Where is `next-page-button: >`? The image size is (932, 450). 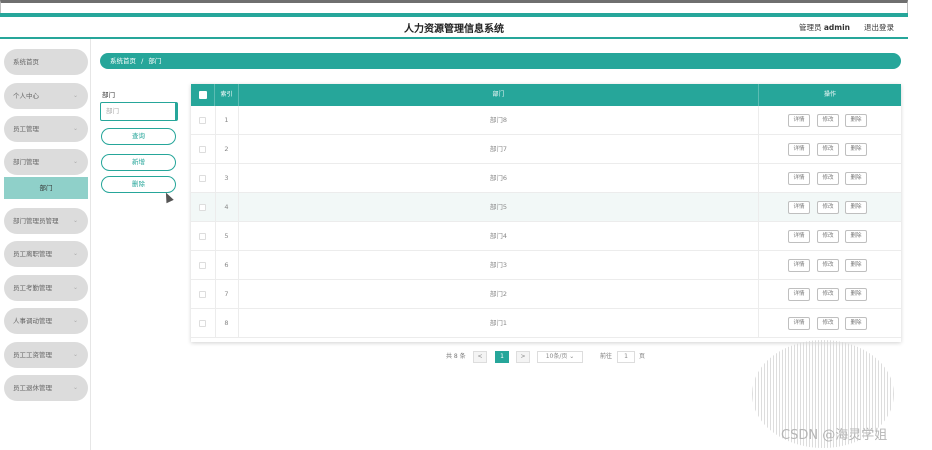 next-page-button: > is located at coordinates (523, 357).